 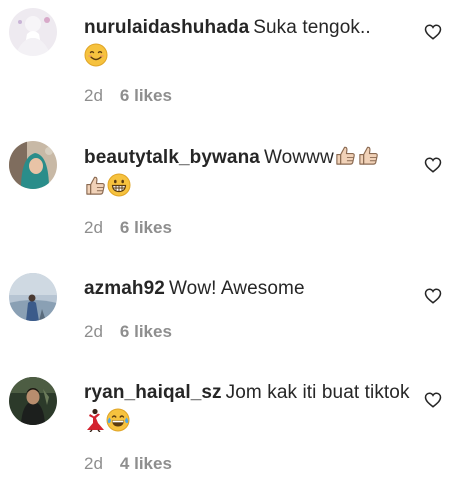 I want to click on comment-meta: 2d 4 likes, so click(x=128, y=464).